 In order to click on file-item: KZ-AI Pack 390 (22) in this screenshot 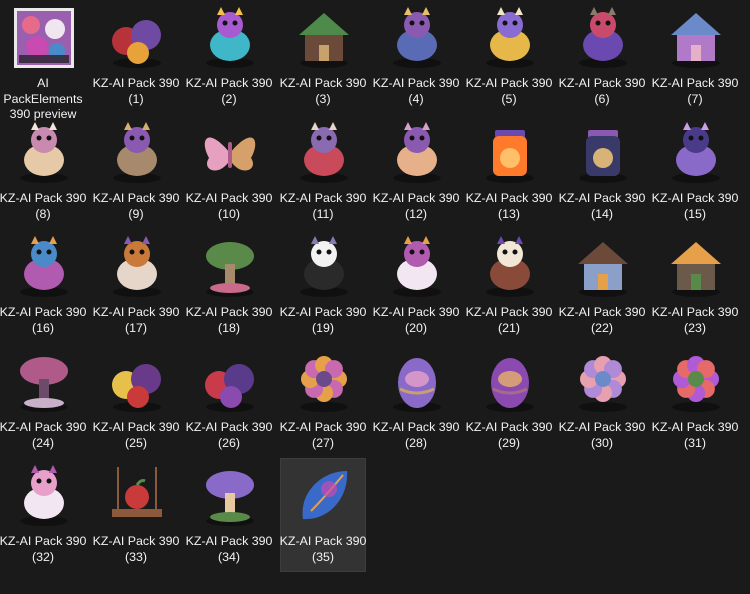, I will do `click(602, 286)`.